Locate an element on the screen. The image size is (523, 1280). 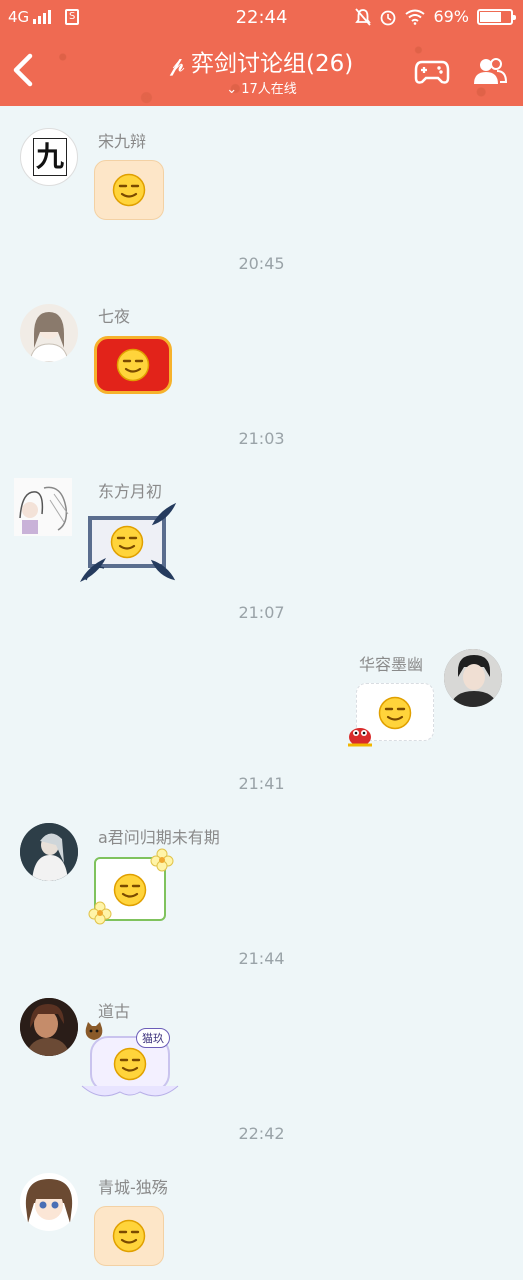
sender-name: 东方月初 is located at coordinates (130, 491).